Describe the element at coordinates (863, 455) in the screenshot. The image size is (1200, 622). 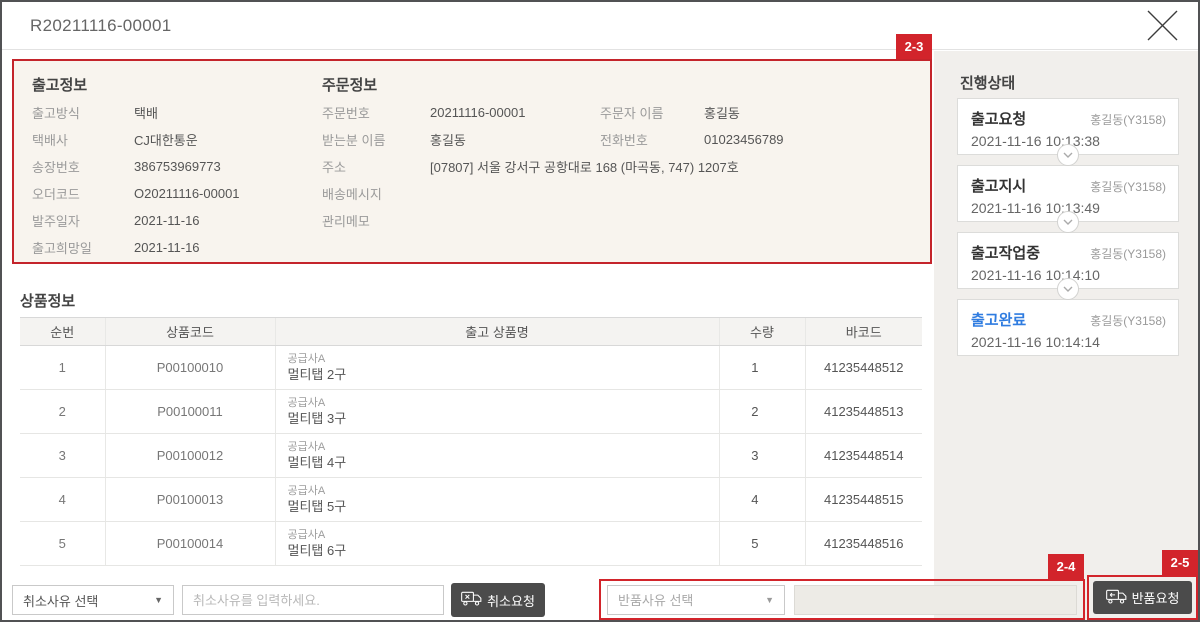
I see `cell-barcode: 41235448514` at that location.